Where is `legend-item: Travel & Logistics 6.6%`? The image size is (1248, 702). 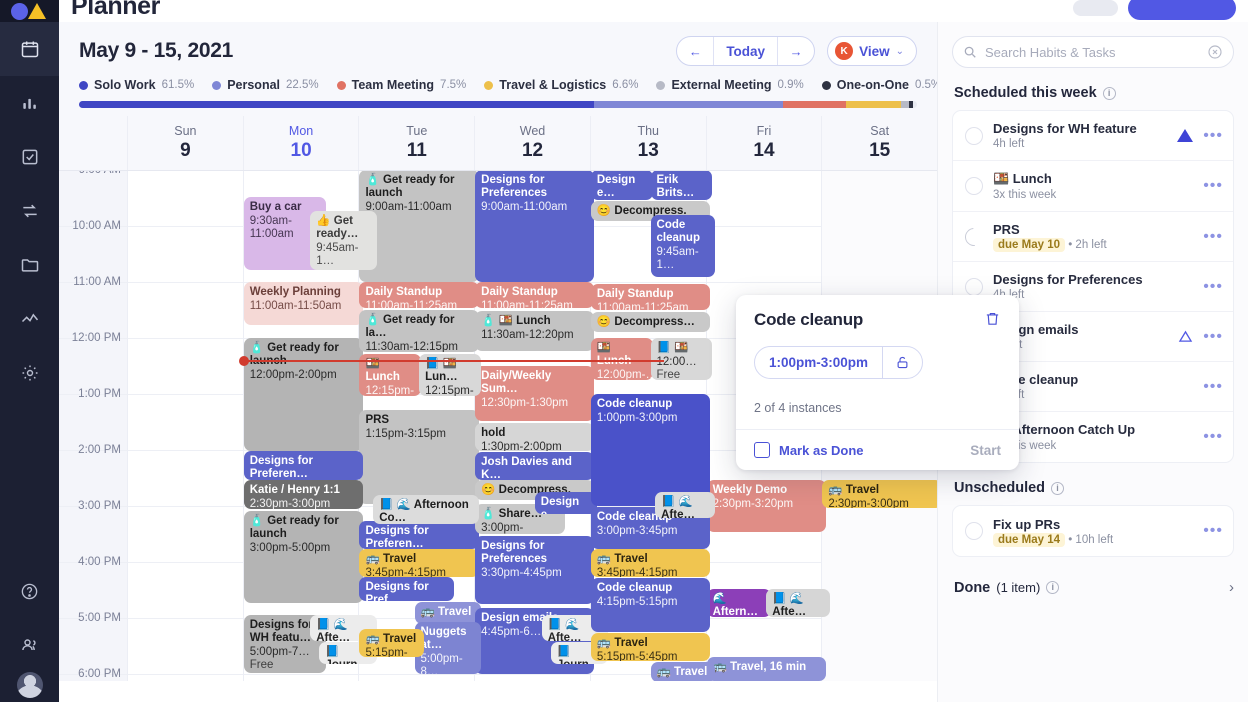 legend-item: Travel & Logistics 6.6% is located at coordinates (561, 85).